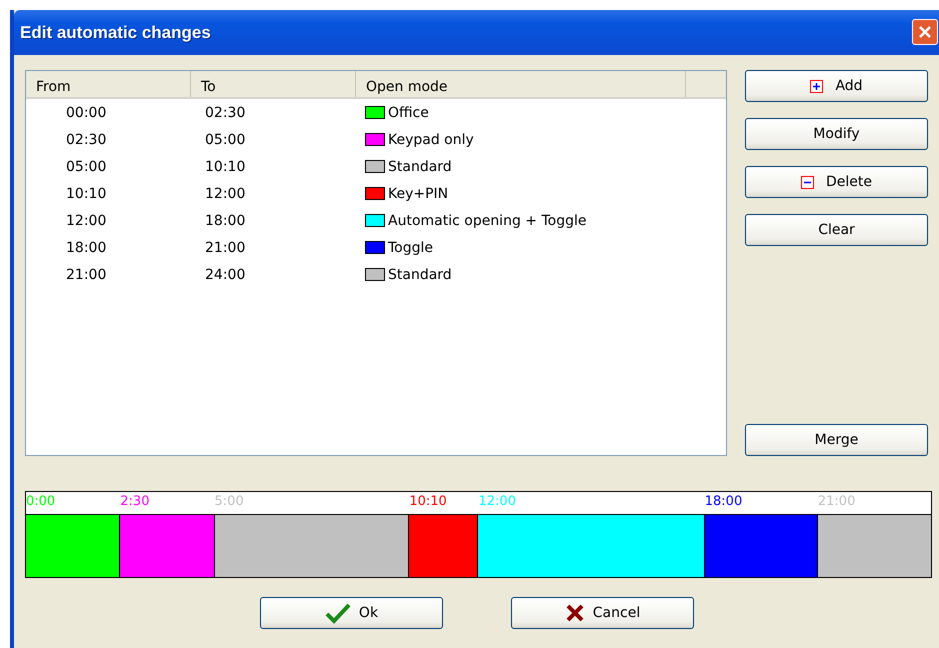  Describe the element at coordinates (723, 501) in the screenshot. I see `time-label: 18:00` at that location.